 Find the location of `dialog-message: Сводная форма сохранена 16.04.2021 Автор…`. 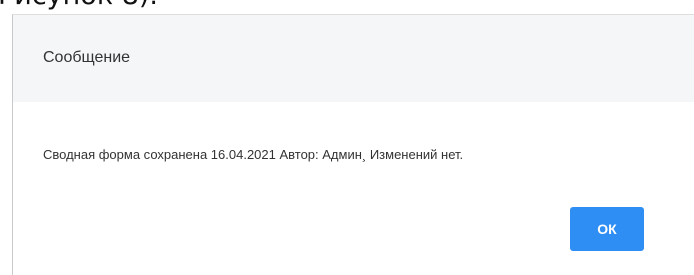

dialog-message: Сводная форма сохранена 16.04.2021 Автор… is located at coordinates (253, 154).